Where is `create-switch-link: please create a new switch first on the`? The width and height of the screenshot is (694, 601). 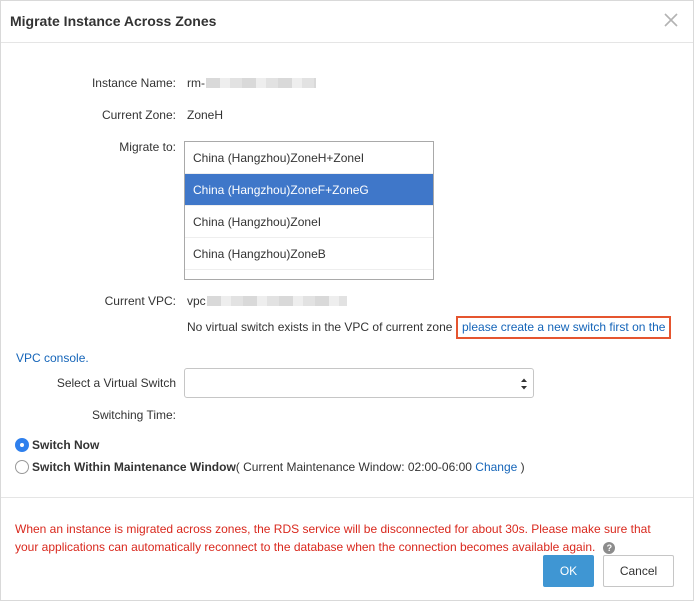 create-switch-link: please create a new switch first on the is located at coordinates (563, 327).